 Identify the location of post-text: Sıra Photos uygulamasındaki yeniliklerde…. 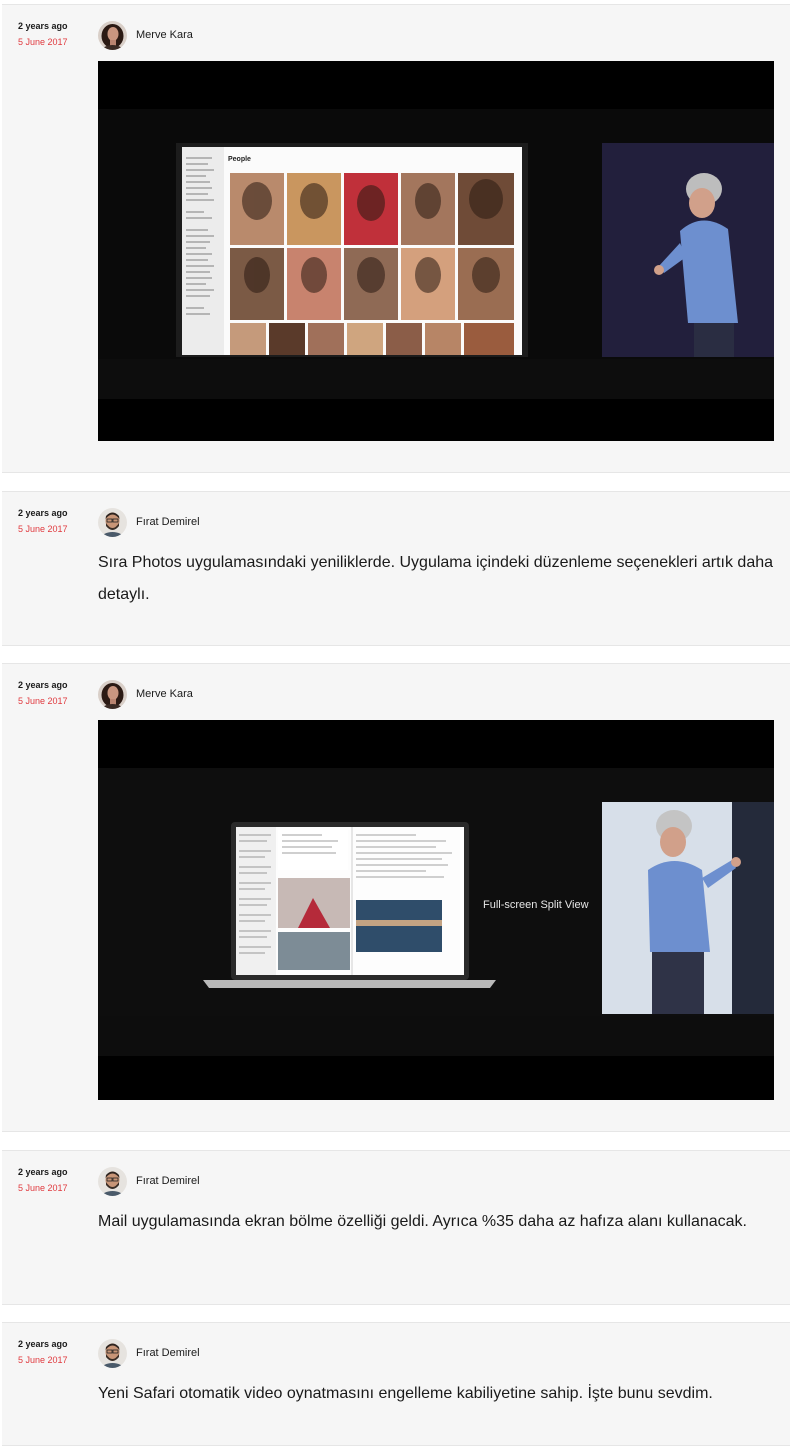
(436, 578).